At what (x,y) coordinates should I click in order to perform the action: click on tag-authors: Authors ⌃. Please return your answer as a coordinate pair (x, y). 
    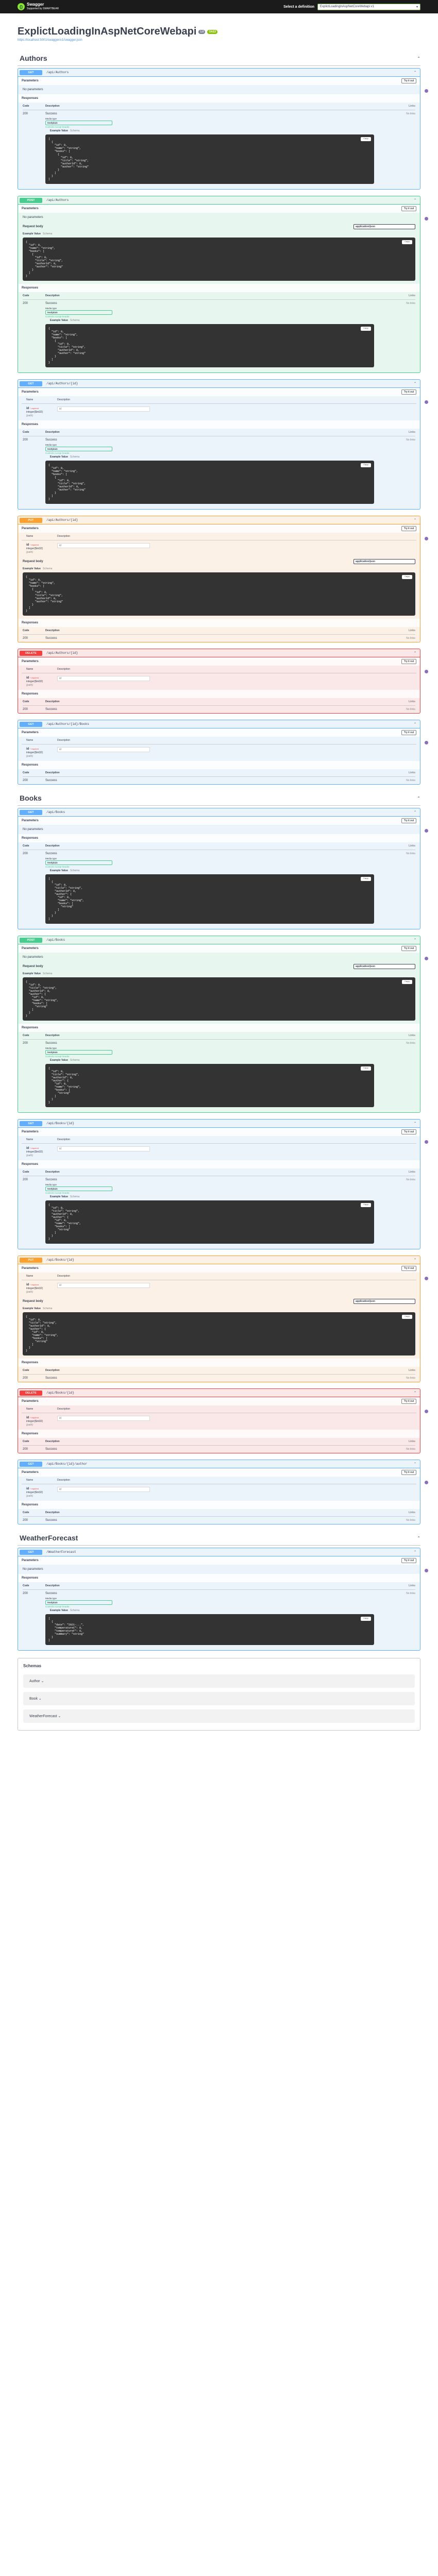
    Looking at the image, I should click on (219, 59).